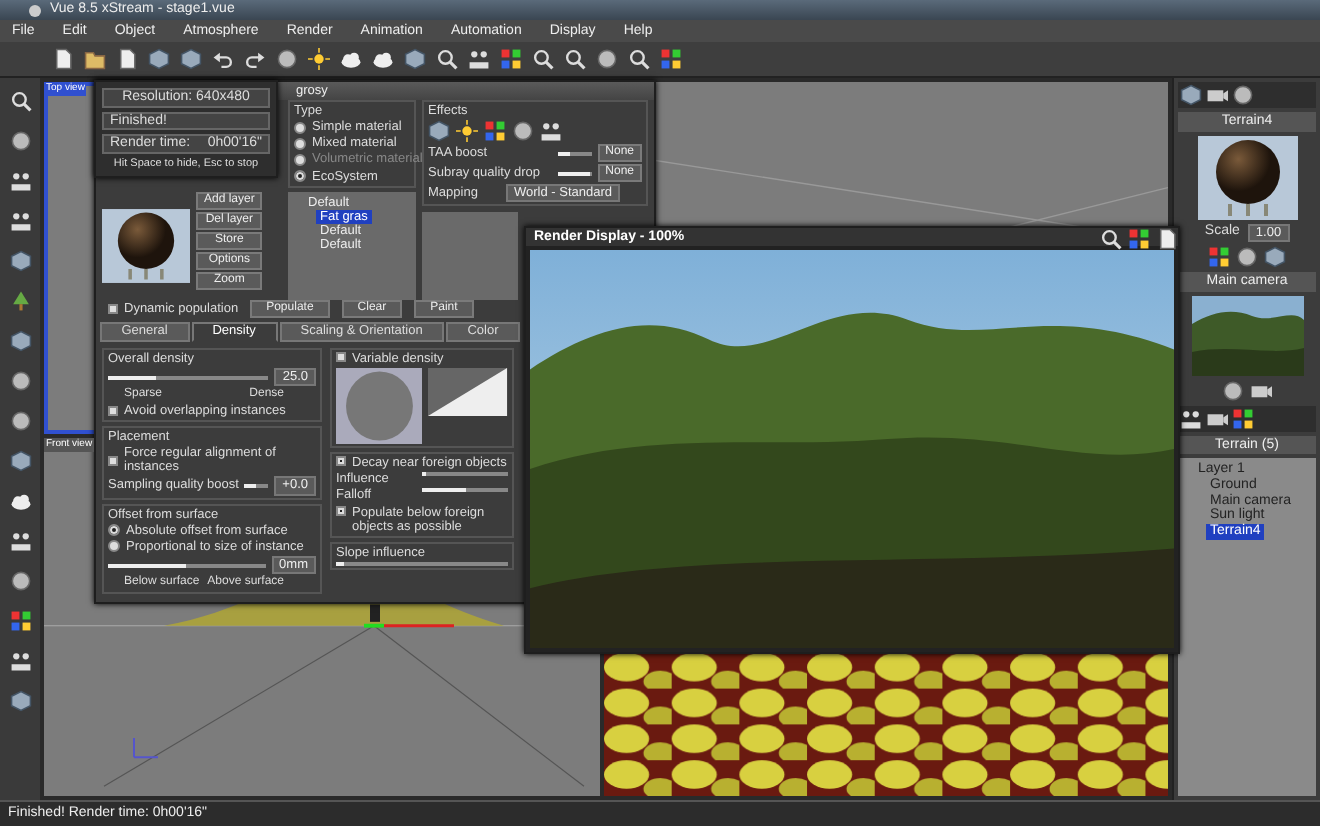  Describe the element at coordinates (1247, 335) in the screenshot. I see `forest-thumbnail` at that location.